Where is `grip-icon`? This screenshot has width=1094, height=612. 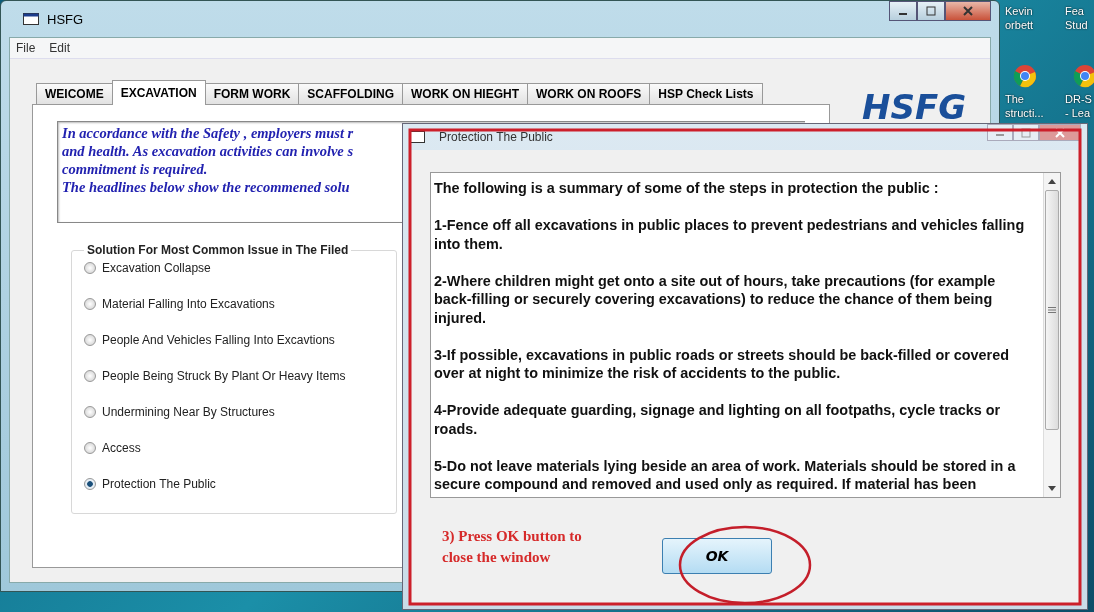
grip-icon is located at coordinates (1052, 310).